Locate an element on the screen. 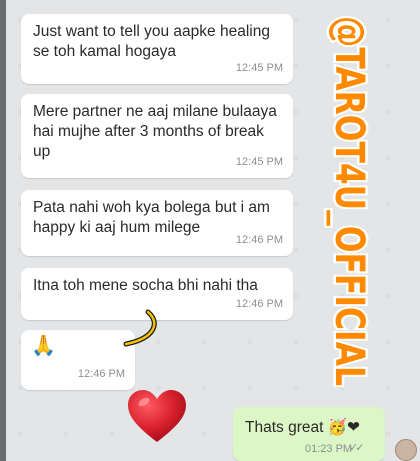 The height and width of the screenshot is (461, 420). watermark: @TAROT4U_OFFICIAL is located at coordinates (349, 201).